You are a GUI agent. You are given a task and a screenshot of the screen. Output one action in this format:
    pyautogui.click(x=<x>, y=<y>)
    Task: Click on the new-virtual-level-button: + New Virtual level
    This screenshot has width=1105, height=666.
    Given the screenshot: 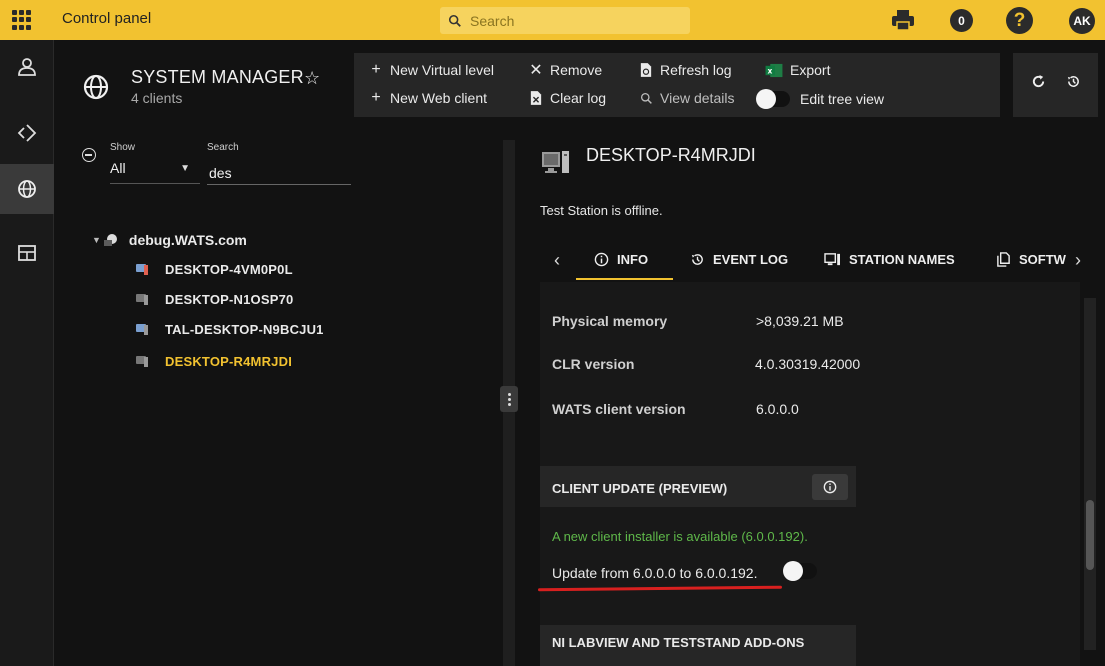 What is the action you would take?
    pyautogui.click(x=431, y=69)
    